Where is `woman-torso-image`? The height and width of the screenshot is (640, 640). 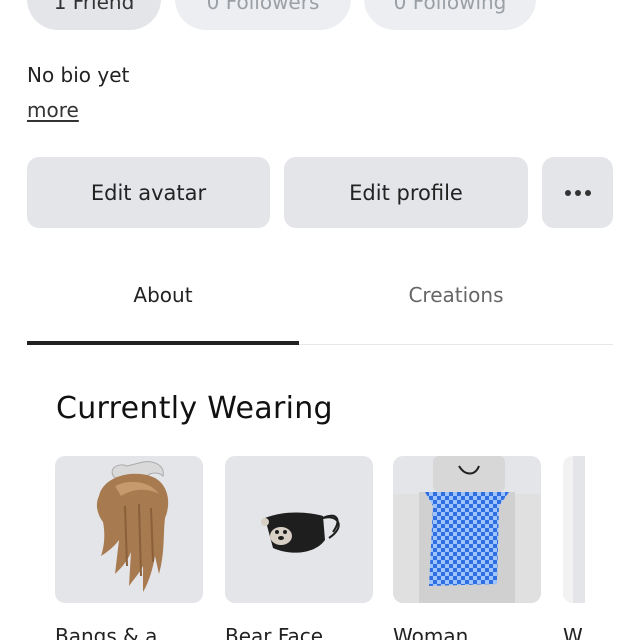 woman-torso-image is located at coordinates (467, 529).